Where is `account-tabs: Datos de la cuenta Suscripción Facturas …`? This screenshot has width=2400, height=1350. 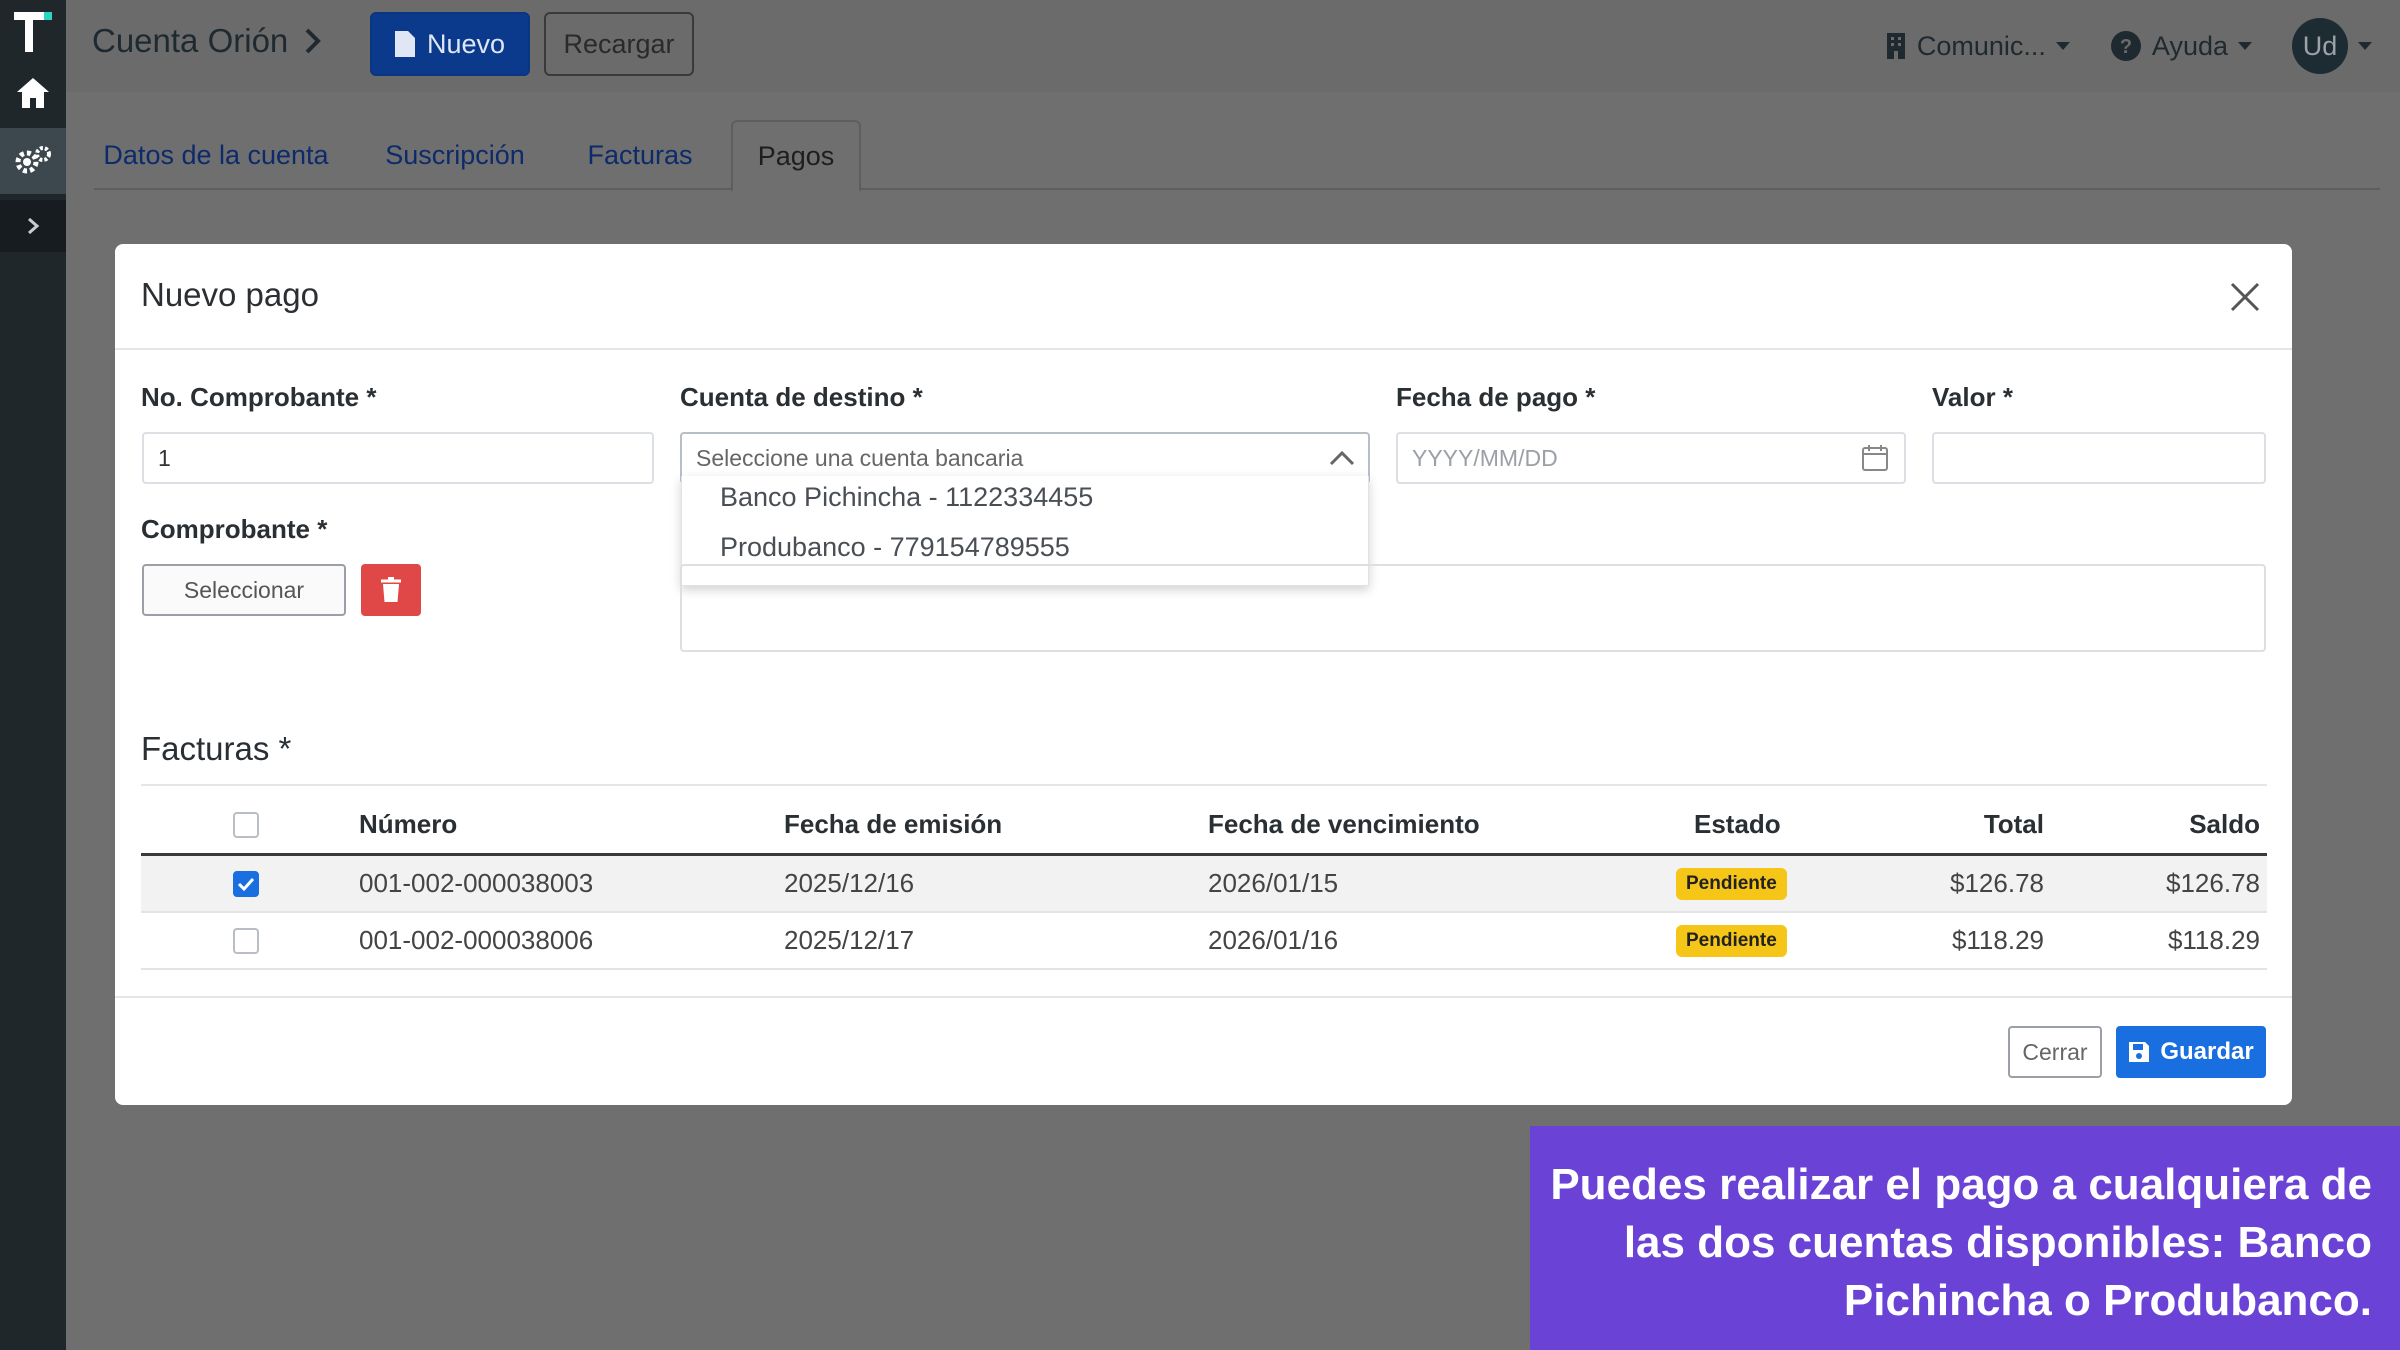 account-tabs: Datos de la cuenta Suscripción Facturas … is located at coordinates (1237, 156).